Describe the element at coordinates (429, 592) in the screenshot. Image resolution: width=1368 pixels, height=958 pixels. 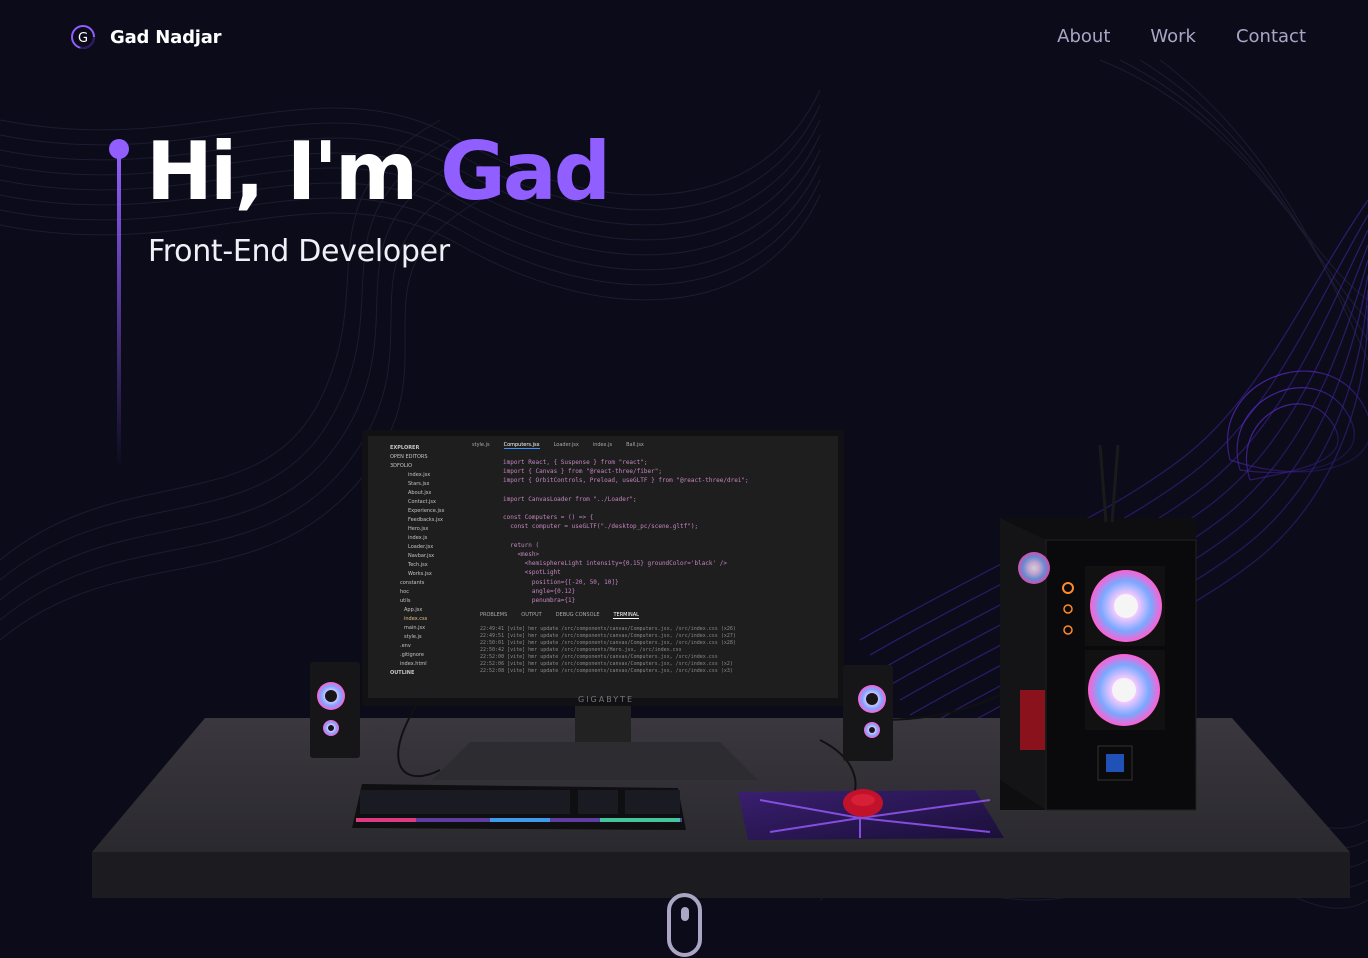
I see `explorer-item: hoc` at that location.